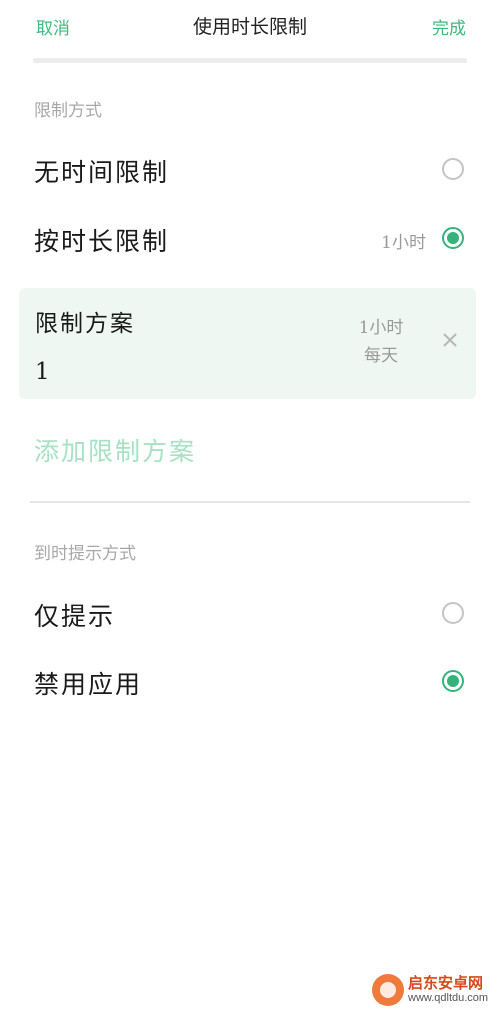 The height and width of the screenshot is (1011, 500). Describe the element at coordinates (115, 450) in the screenshot. I see `add-plan-button: 添加限制方案` at that location.